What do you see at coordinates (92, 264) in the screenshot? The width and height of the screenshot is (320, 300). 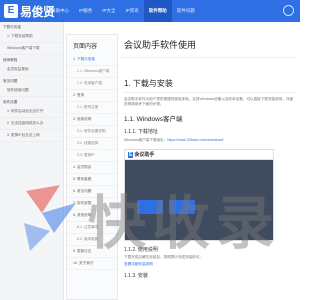 I see `toc-item: 10. 关于我们` at bounding box center [92, 264].